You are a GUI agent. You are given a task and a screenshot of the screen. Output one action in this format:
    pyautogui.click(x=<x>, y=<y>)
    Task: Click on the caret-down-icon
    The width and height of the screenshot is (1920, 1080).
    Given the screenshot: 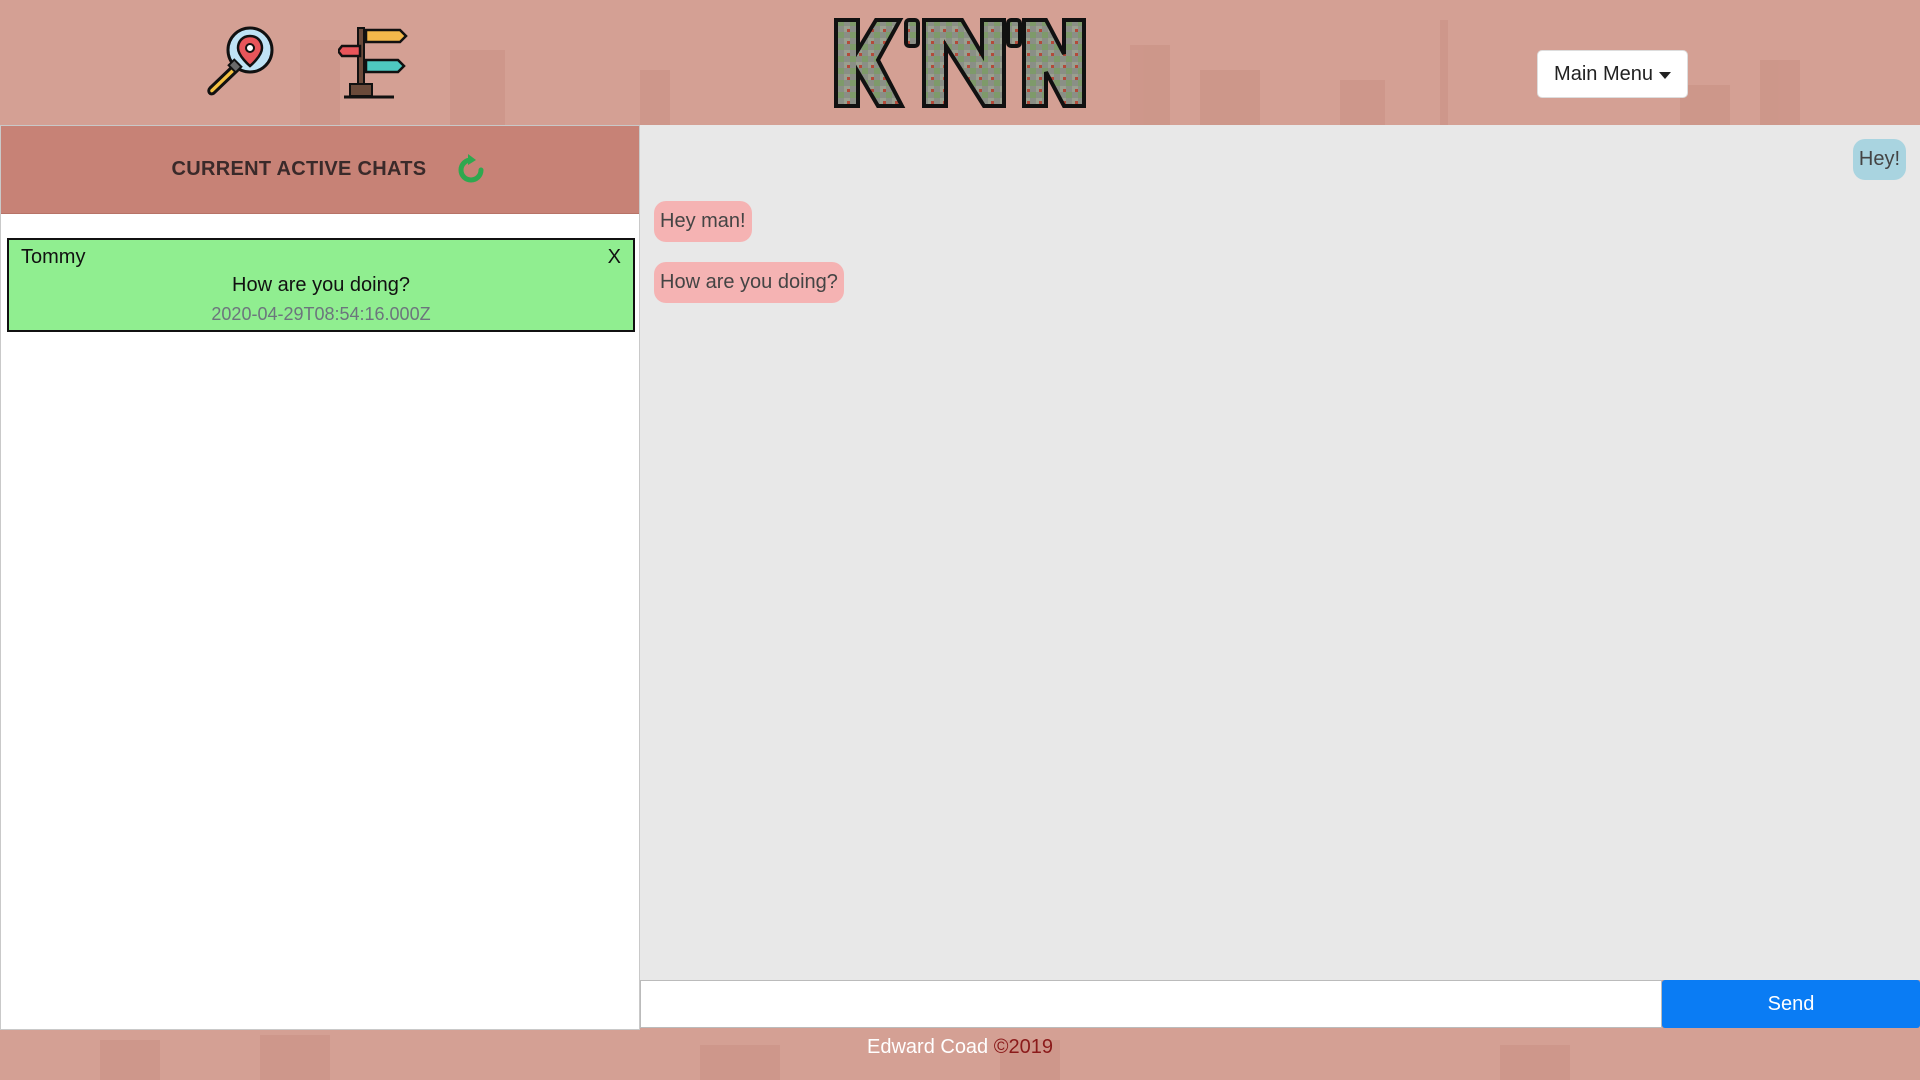 What is the action you would take?
    pyautogui.click(x=1664, y=75)
    